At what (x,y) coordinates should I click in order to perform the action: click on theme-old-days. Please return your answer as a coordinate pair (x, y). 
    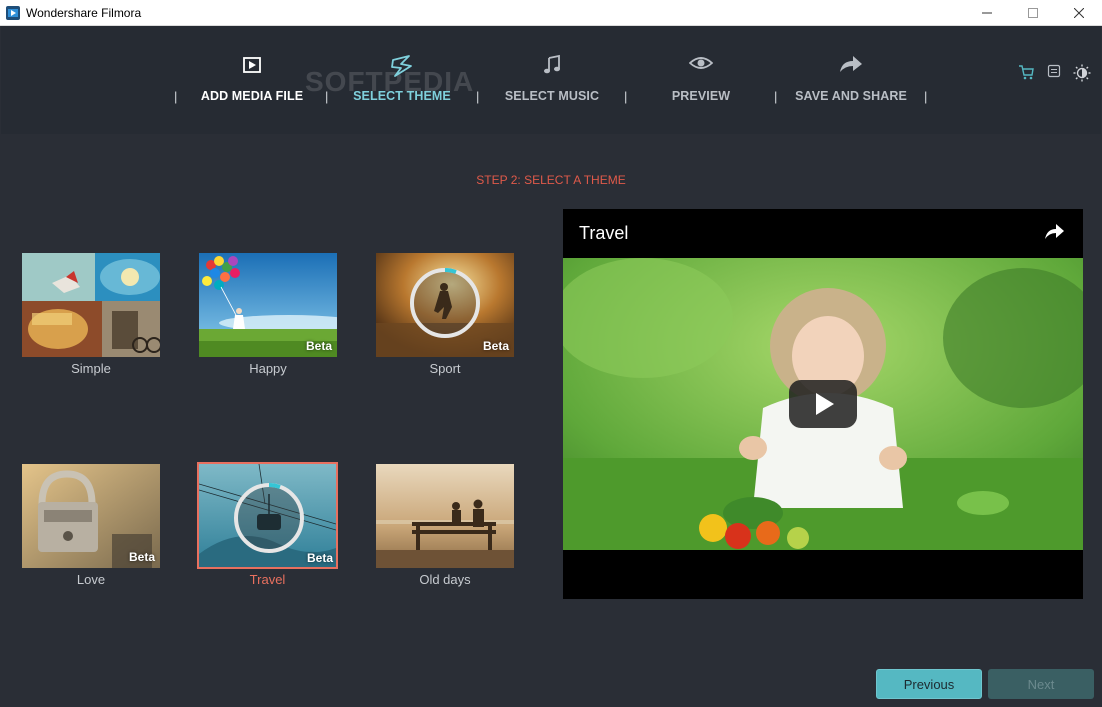
    Looking at the image, I should click on (445, 516).